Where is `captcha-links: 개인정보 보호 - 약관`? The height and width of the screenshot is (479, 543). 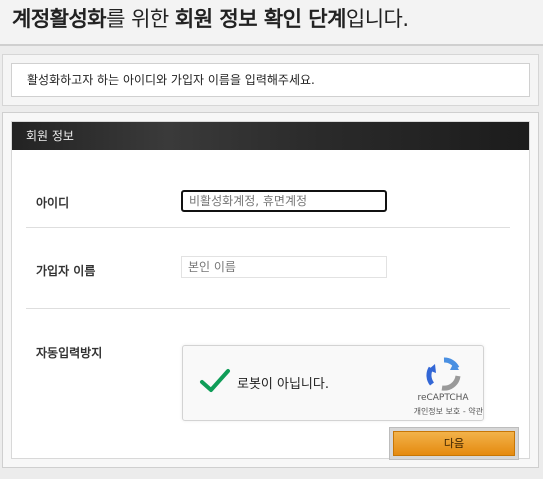
captcha-links: 개인정보 보호 - 약관 is located at coordinates (431, 411).